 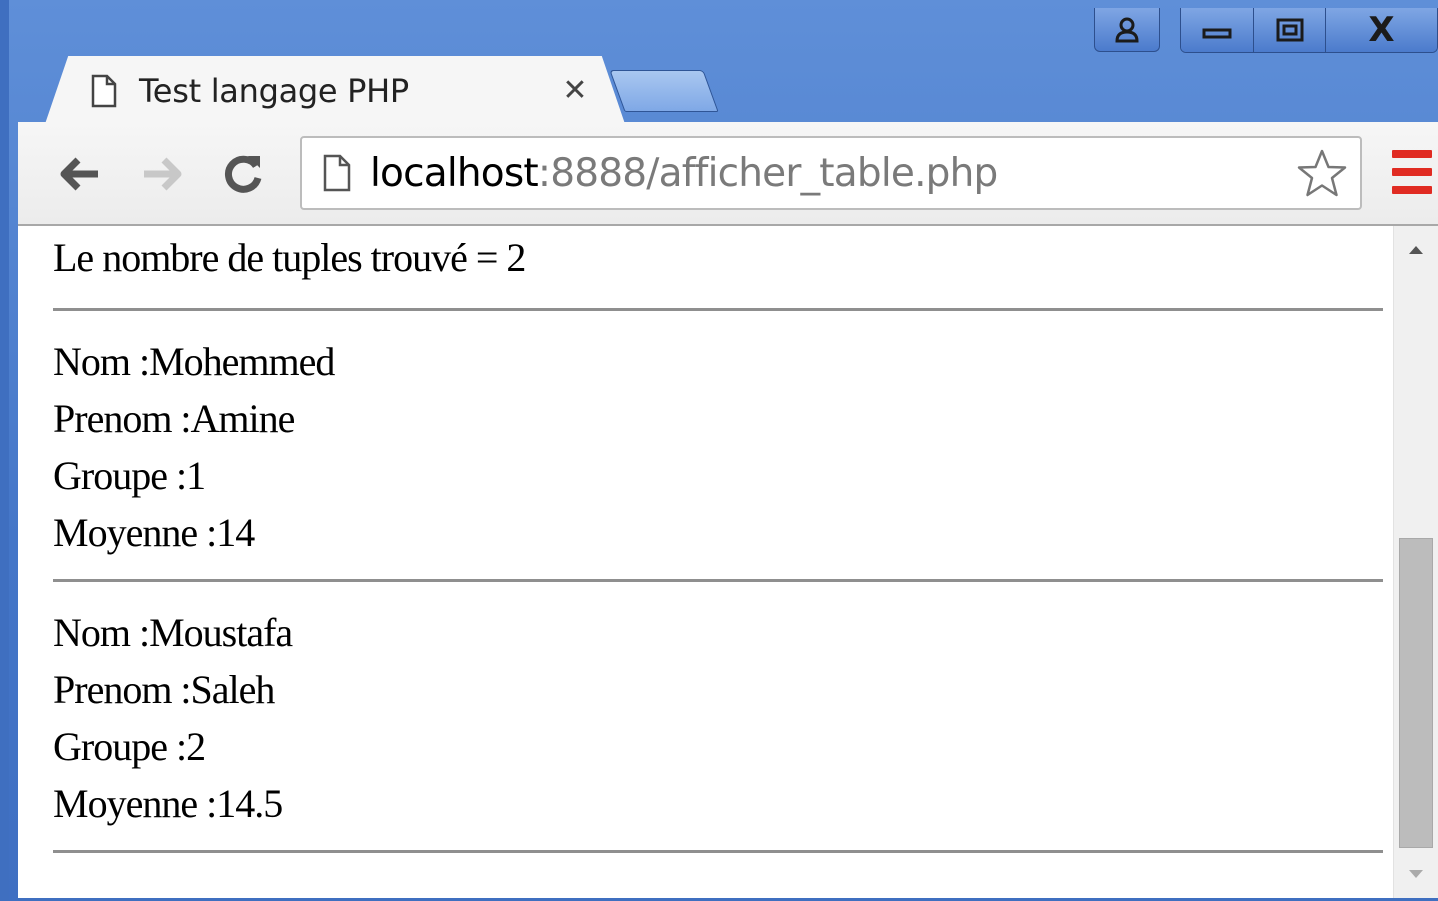 I want to click on record-groupe: Groupe :1, so click(x=129, y=475).